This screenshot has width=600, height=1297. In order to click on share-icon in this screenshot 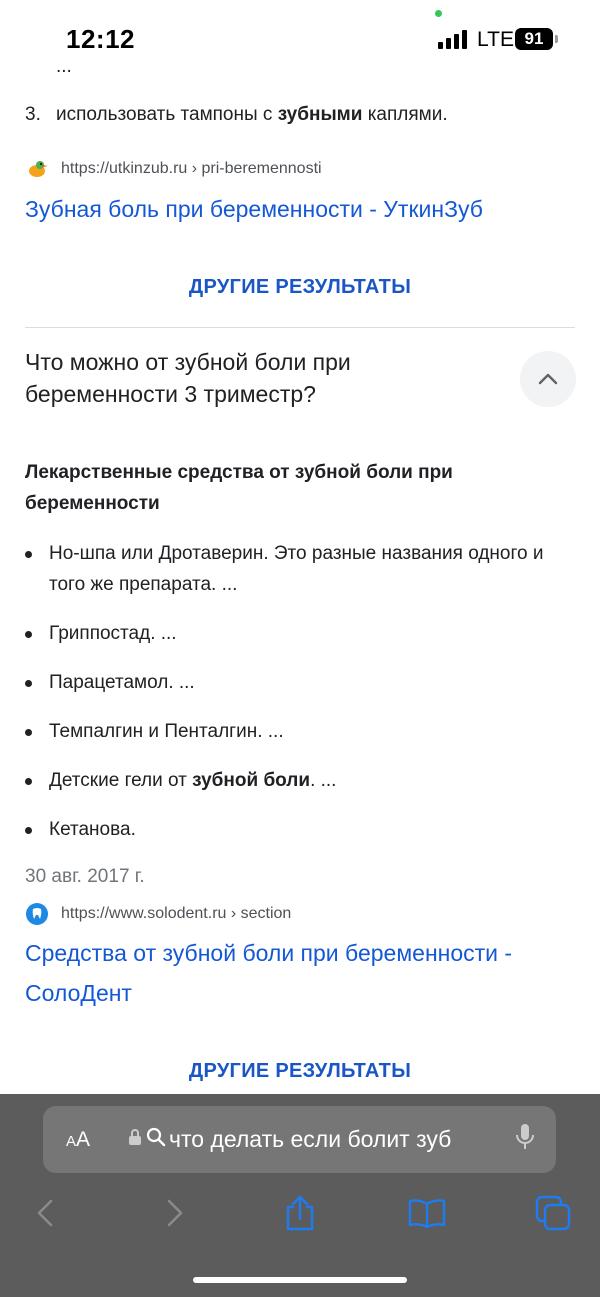, I will do `click(300, 1213)`.